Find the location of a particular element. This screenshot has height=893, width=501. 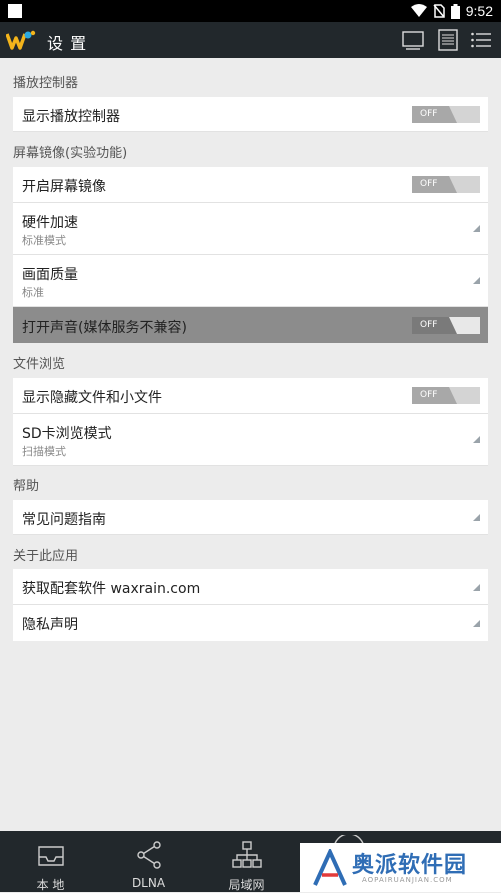

row-label: 隐私声明 is located at coordinates (50, 625).